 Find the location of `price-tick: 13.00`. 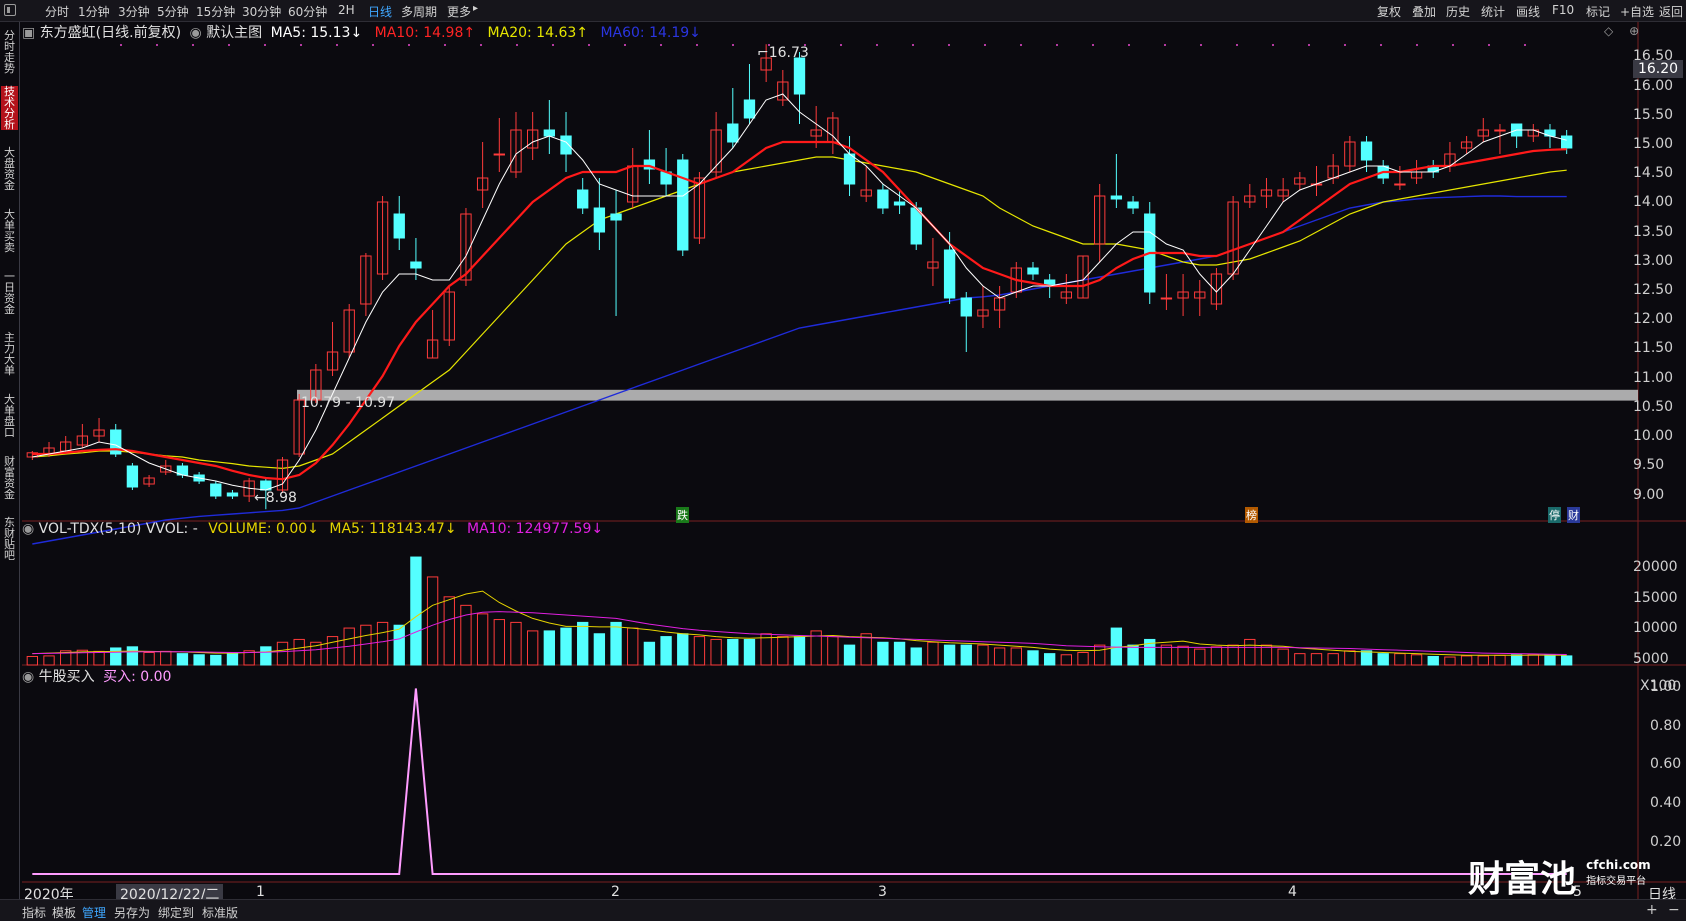

price-tick: 13.00 is located at coordinates (1653, 261).